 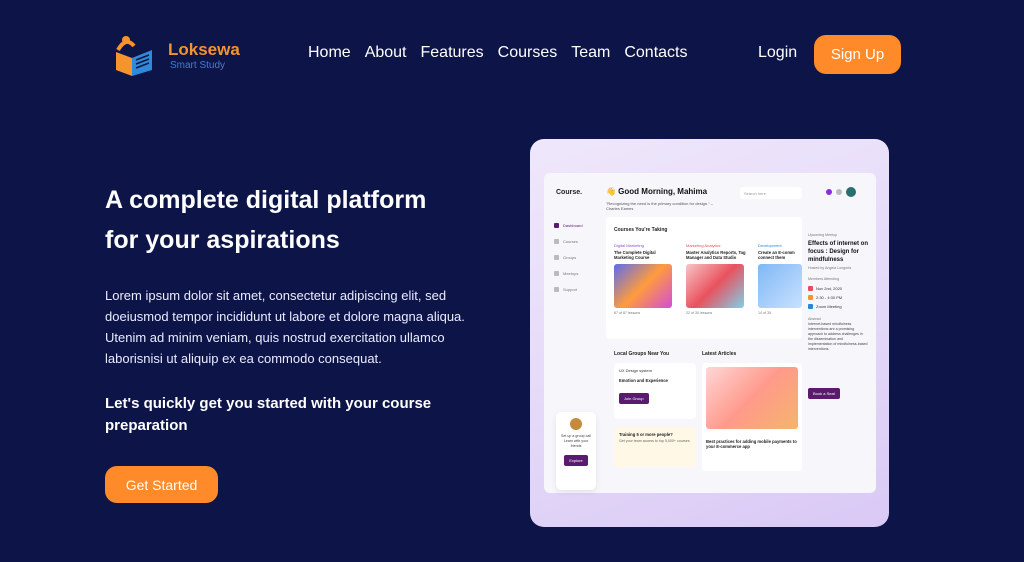 I want to click on settings-icon, so click(x=839, y=192).